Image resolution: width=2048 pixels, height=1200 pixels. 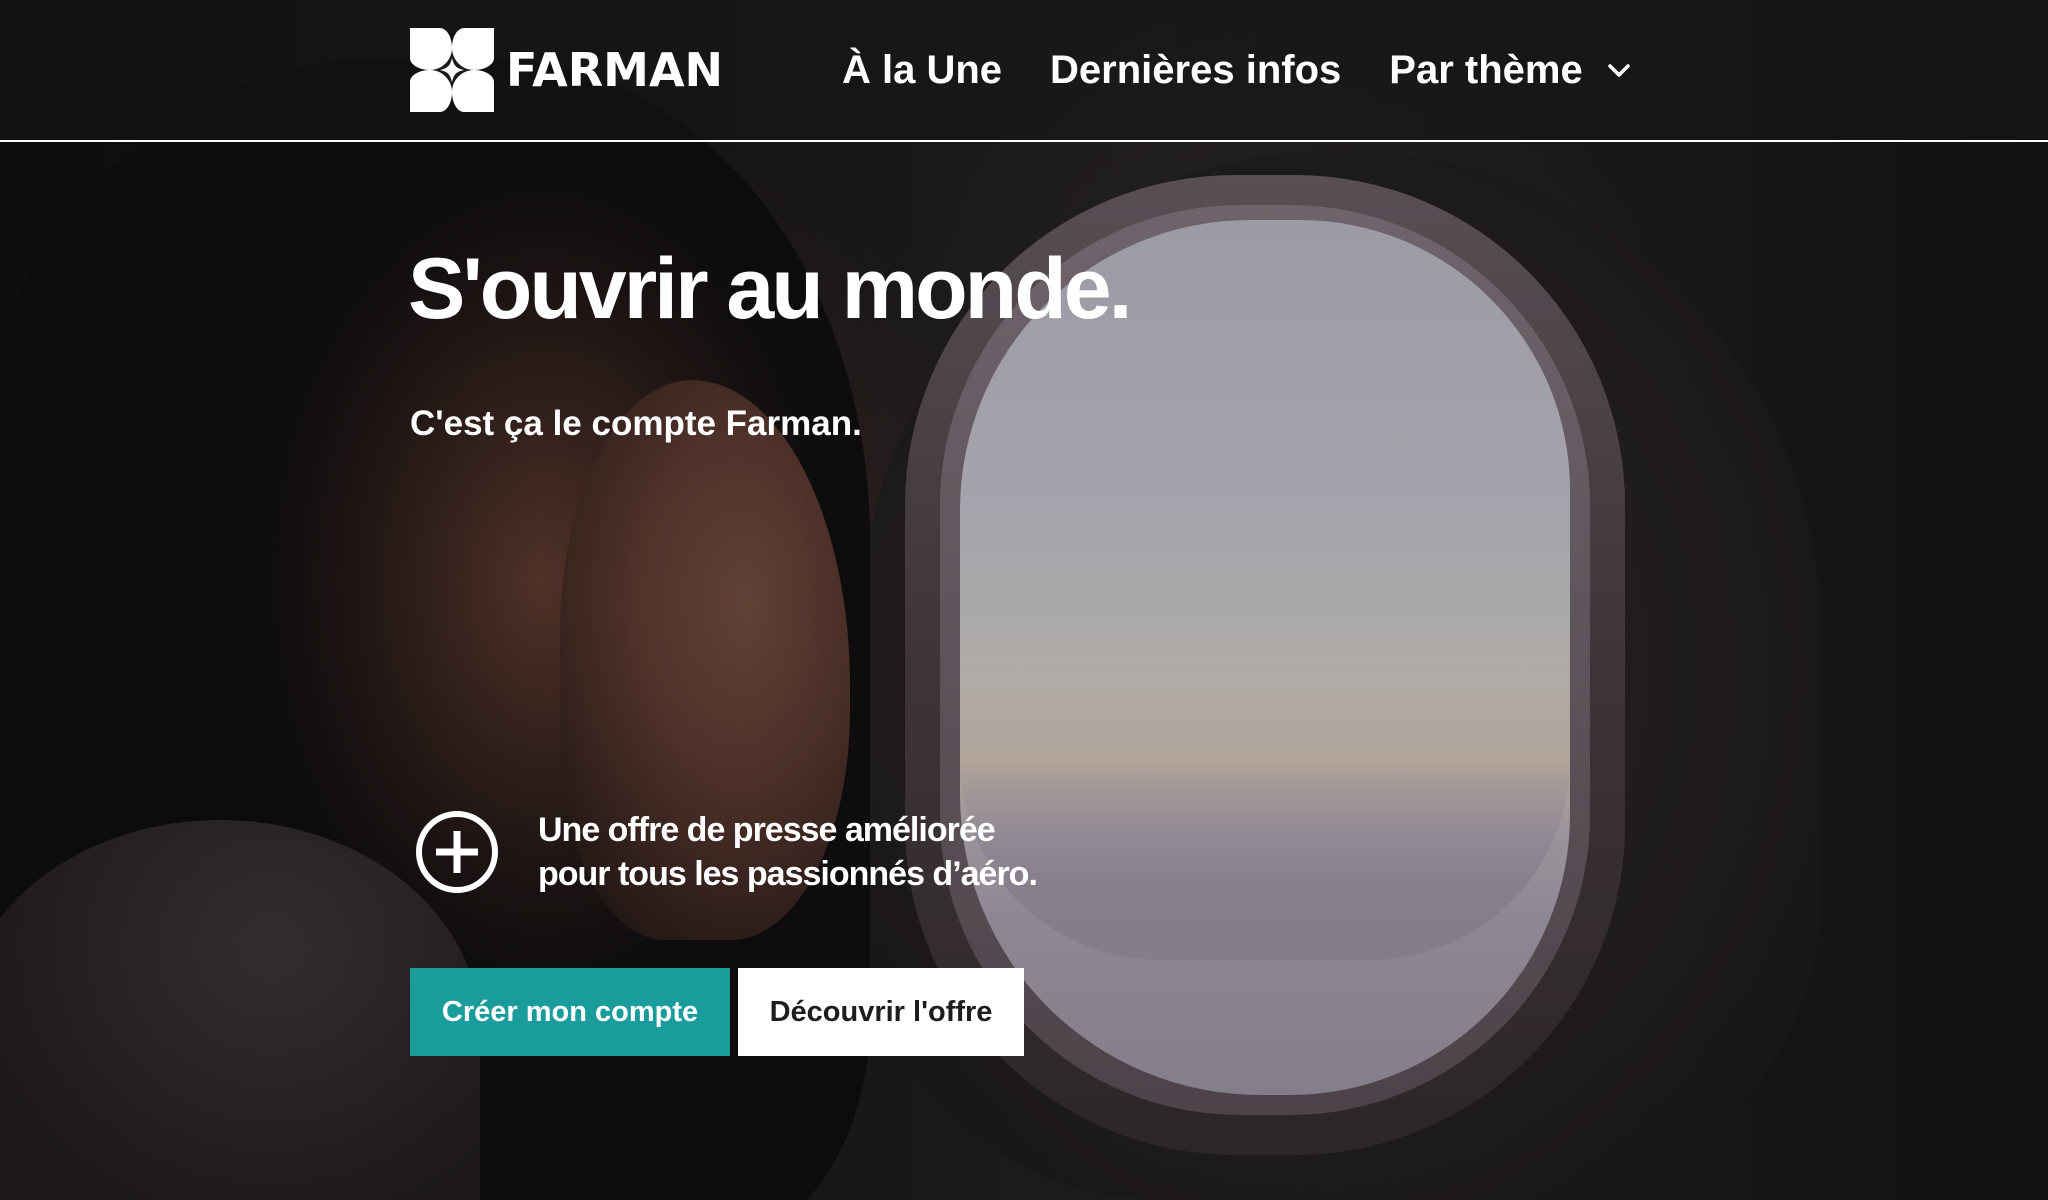 What do you see at coordinates (457, 852) in the screenshot?
I see `plus-circle-icon` at bounding box center [457, 852].